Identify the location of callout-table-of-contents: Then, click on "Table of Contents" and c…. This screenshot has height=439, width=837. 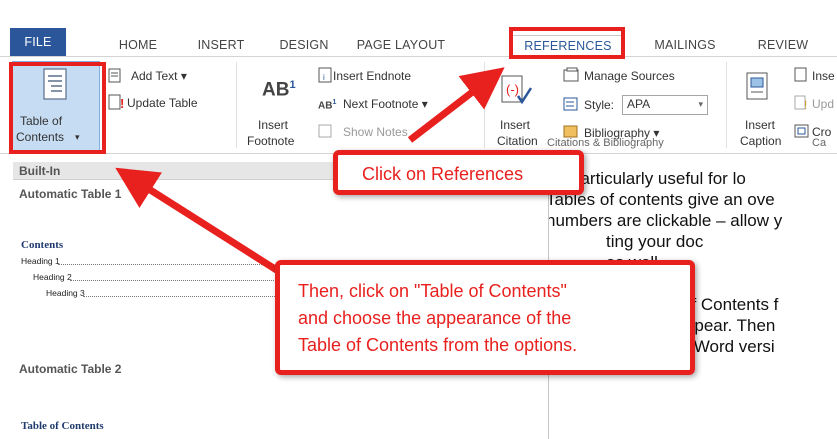
(485, 317).